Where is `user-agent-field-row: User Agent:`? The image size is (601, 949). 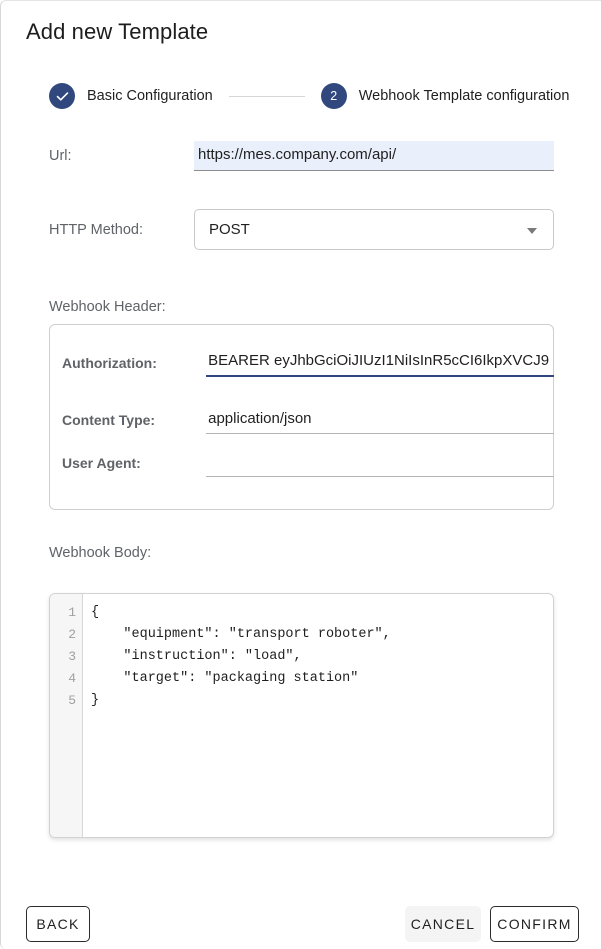
user-agent-field-row: User Agent: is located at coordinates (308, 463).